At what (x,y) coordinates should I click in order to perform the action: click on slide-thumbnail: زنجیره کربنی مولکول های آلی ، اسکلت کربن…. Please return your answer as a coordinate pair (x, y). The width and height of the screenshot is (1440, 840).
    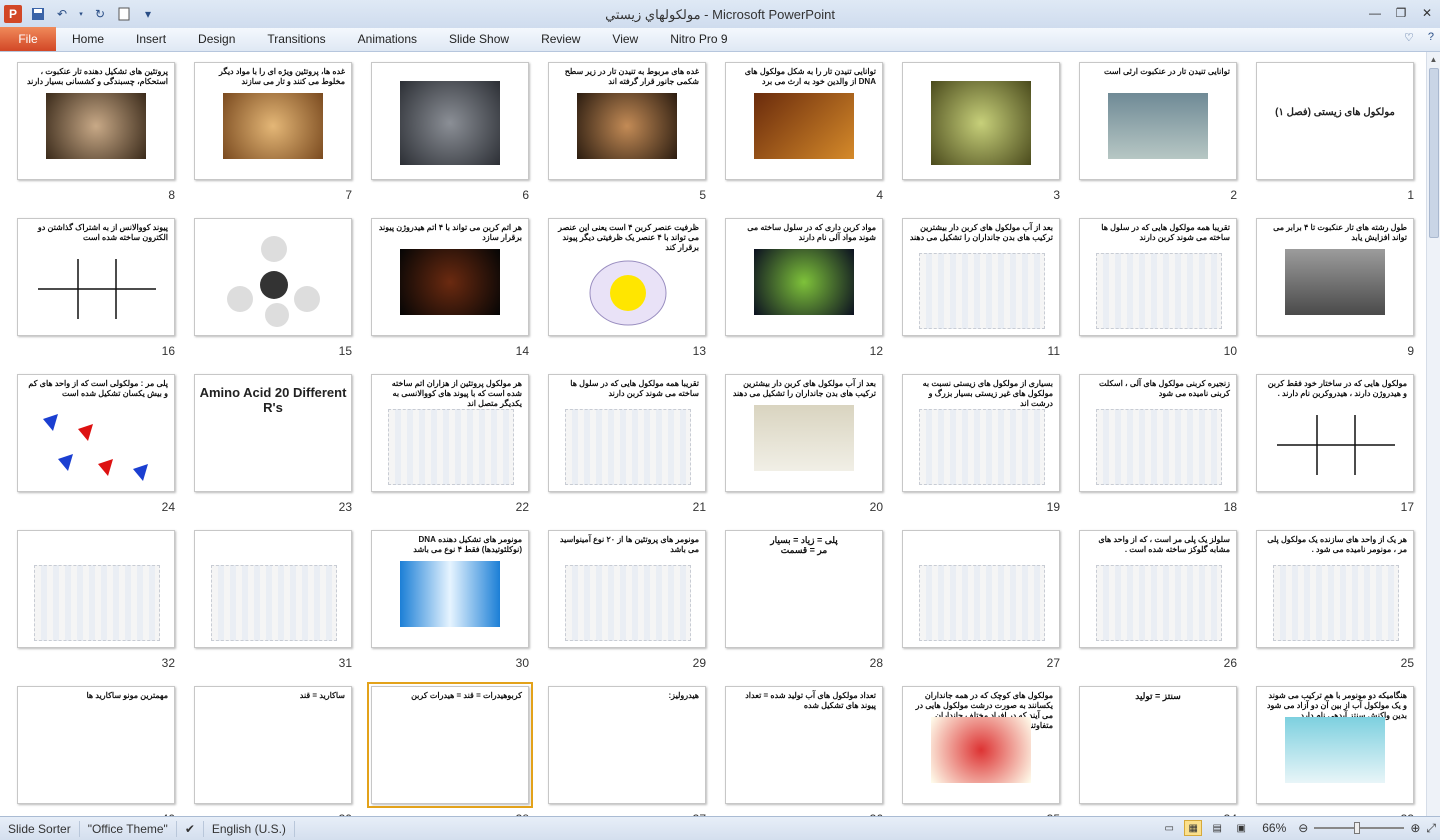
    Looking at the image, I should click on (1158, 433).